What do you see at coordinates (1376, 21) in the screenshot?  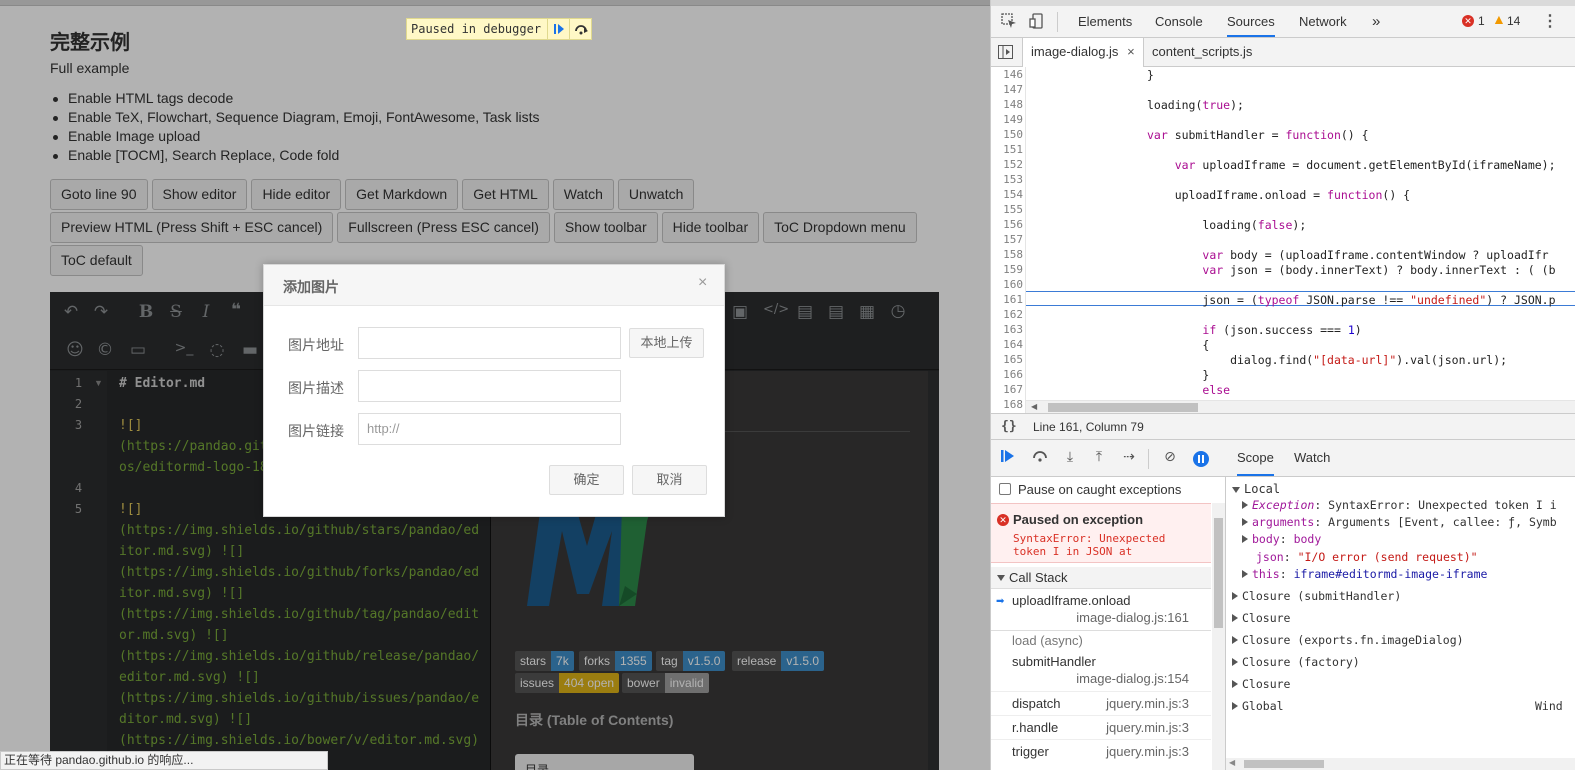 I see `more-tabs-icon: »` at bounding box center [1376, 21].